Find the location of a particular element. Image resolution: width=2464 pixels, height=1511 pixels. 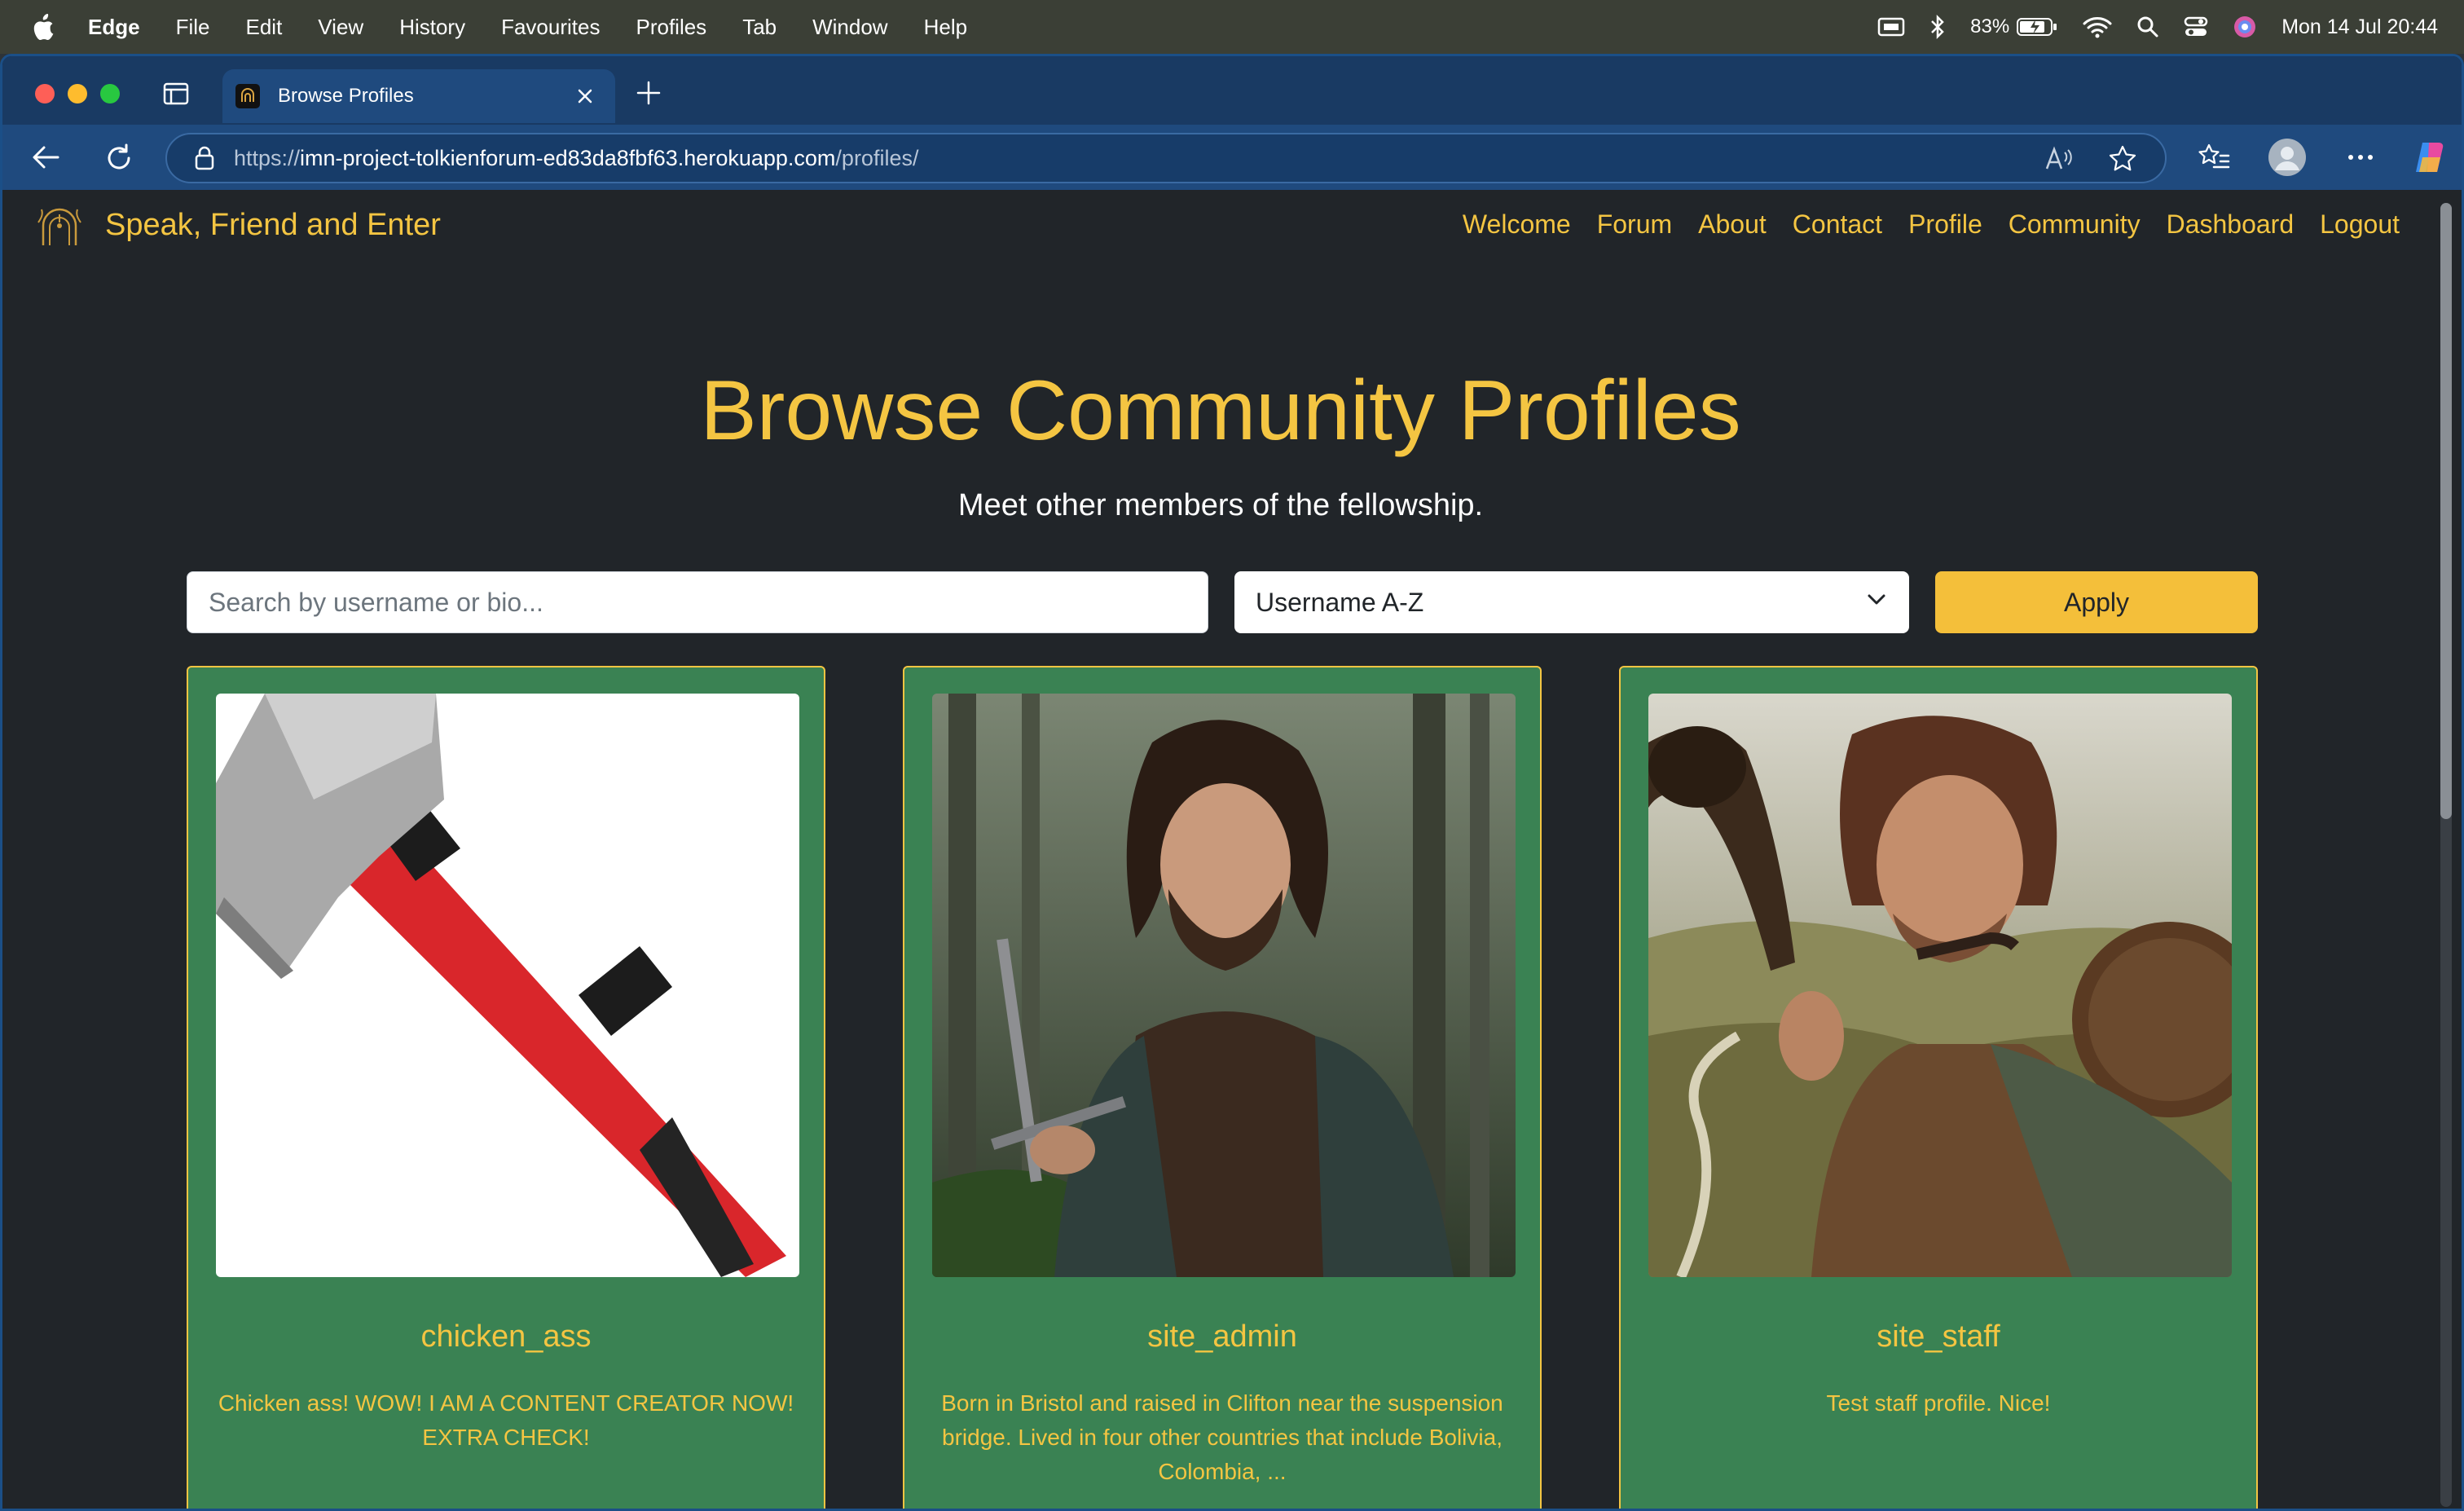

bluetooth-icon is located at coordinates (1937, 27).